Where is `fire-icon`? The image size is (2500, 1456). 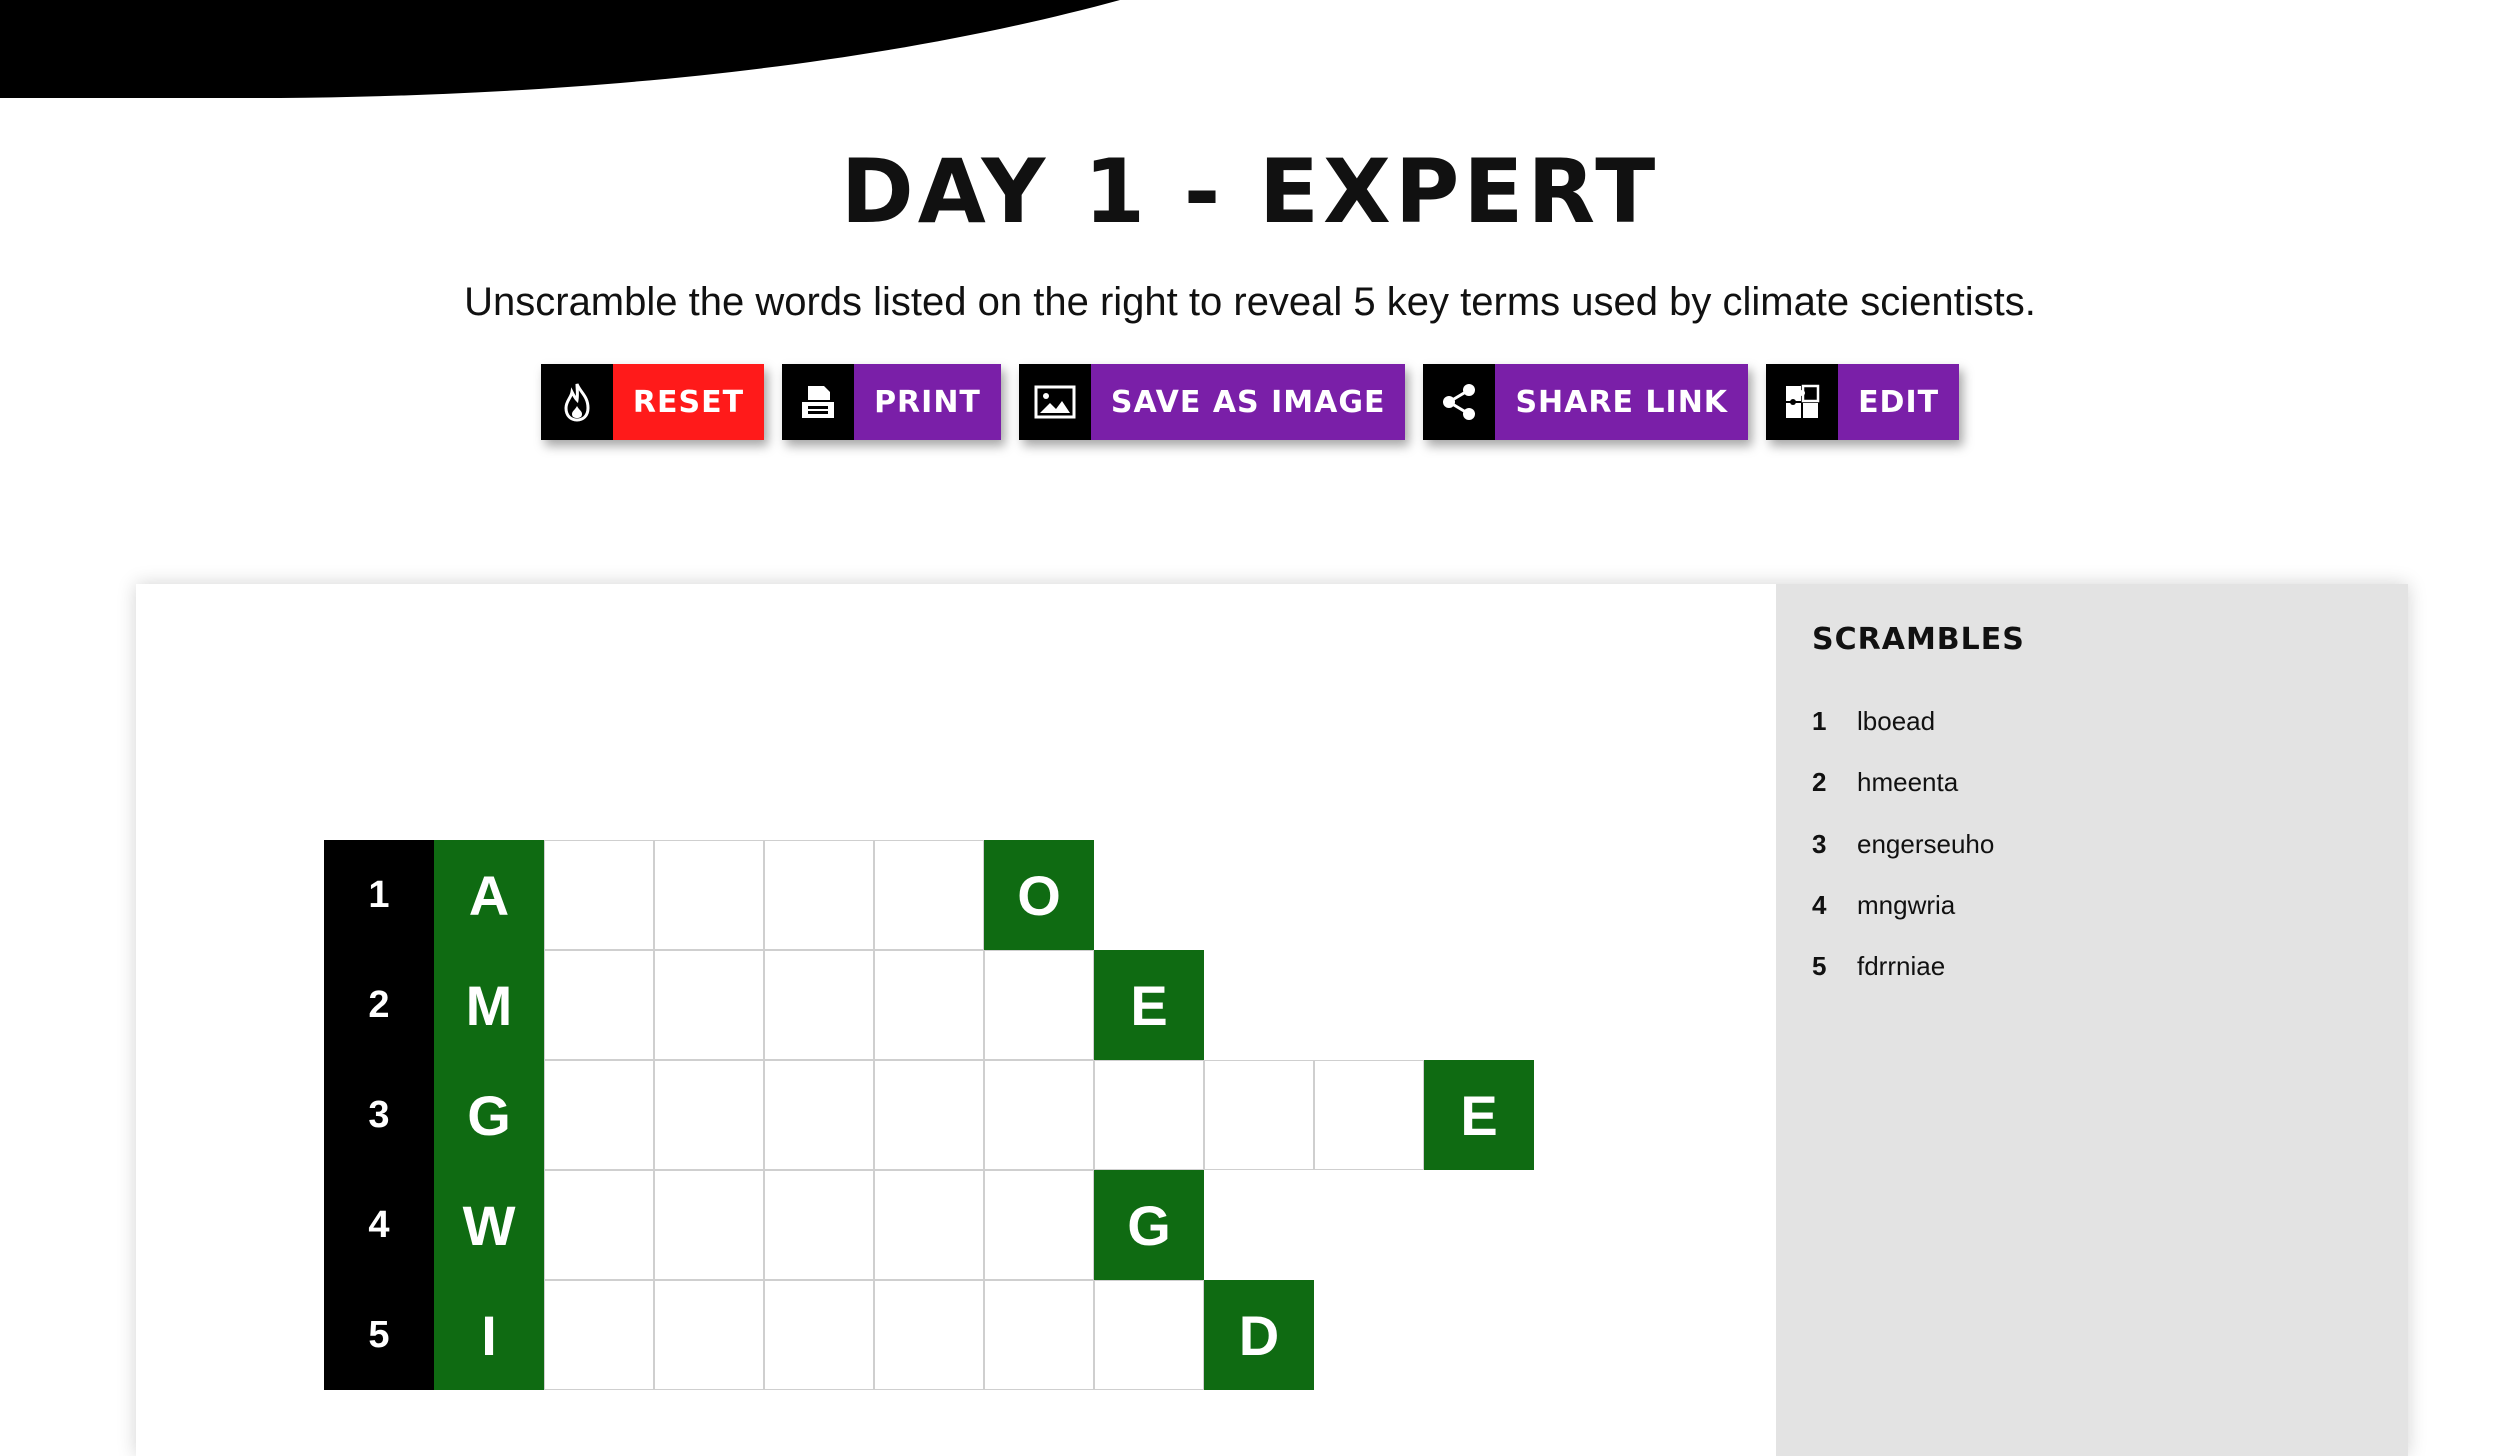 fire-icon is located at coordinates (576, 402).